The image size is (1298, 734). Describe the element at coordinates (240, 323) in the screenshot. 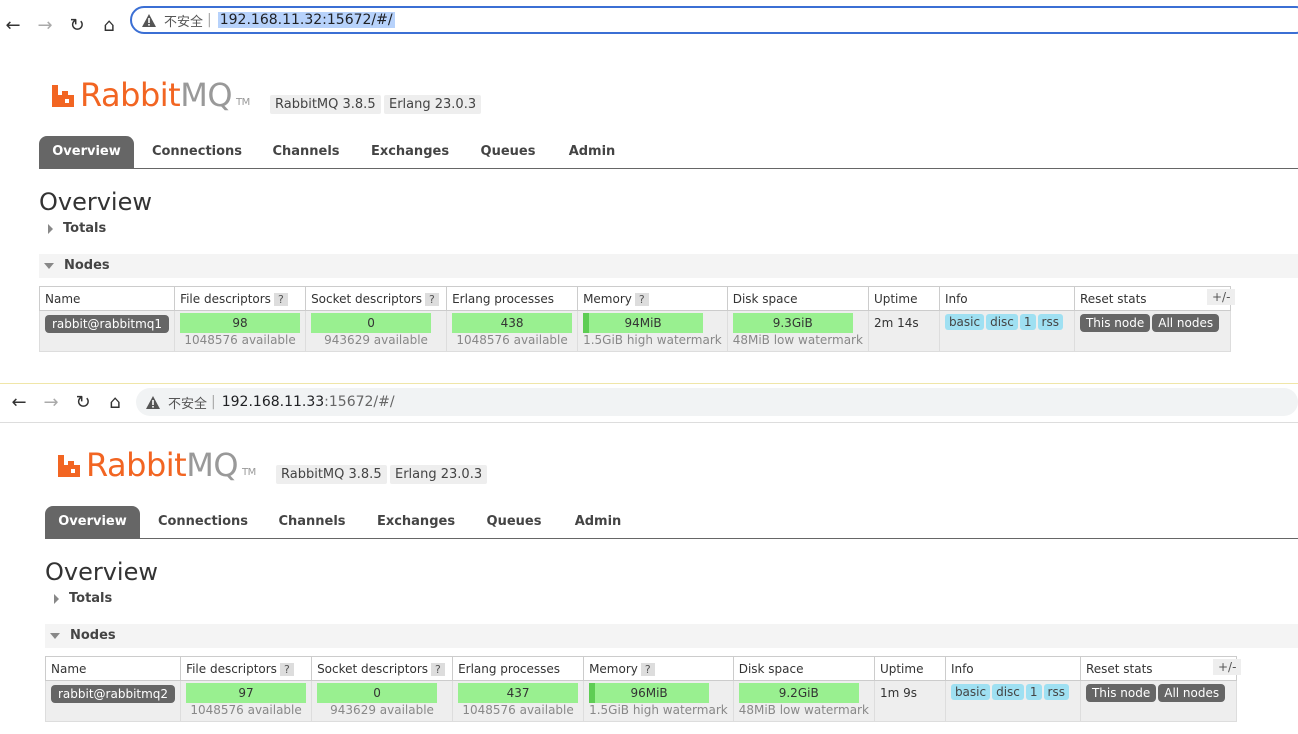

I see `file-descriptors-bar: 98` at that location.